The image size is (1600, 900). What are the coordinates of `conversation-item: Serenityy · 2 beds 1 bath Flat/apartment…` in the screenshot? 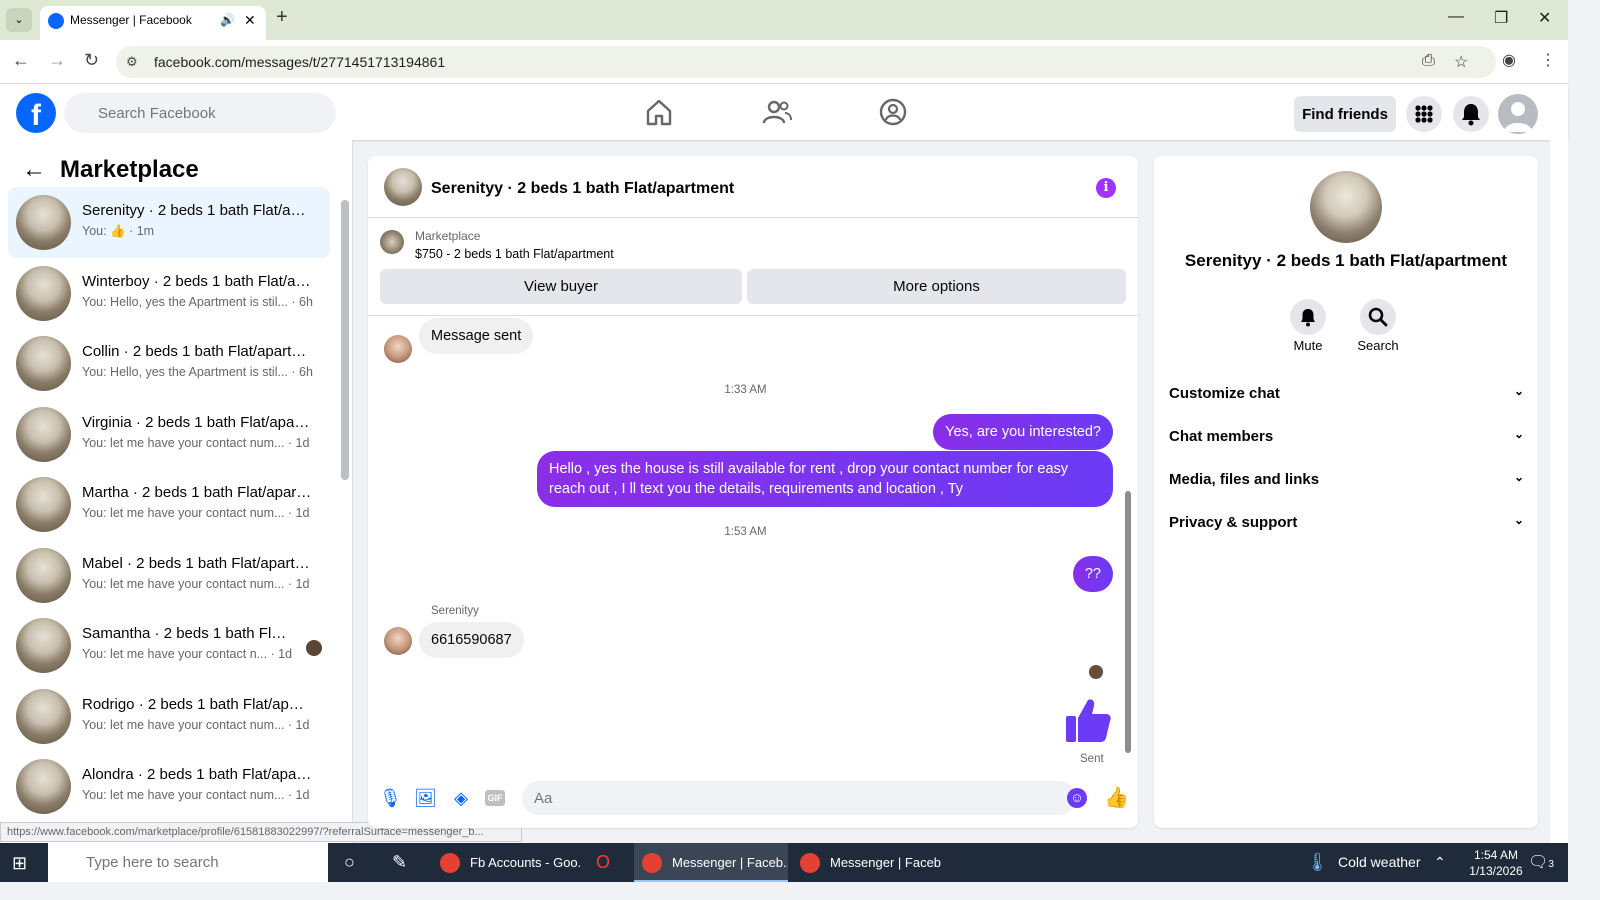 It's located at (169, 222).